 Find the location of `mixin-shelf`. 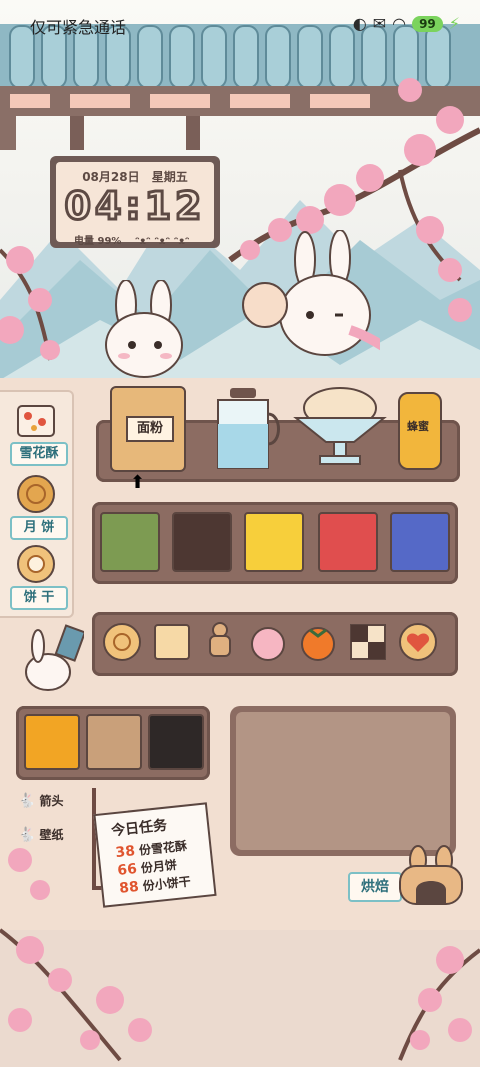

mixin-shelf is located at coordinates (113, 743).